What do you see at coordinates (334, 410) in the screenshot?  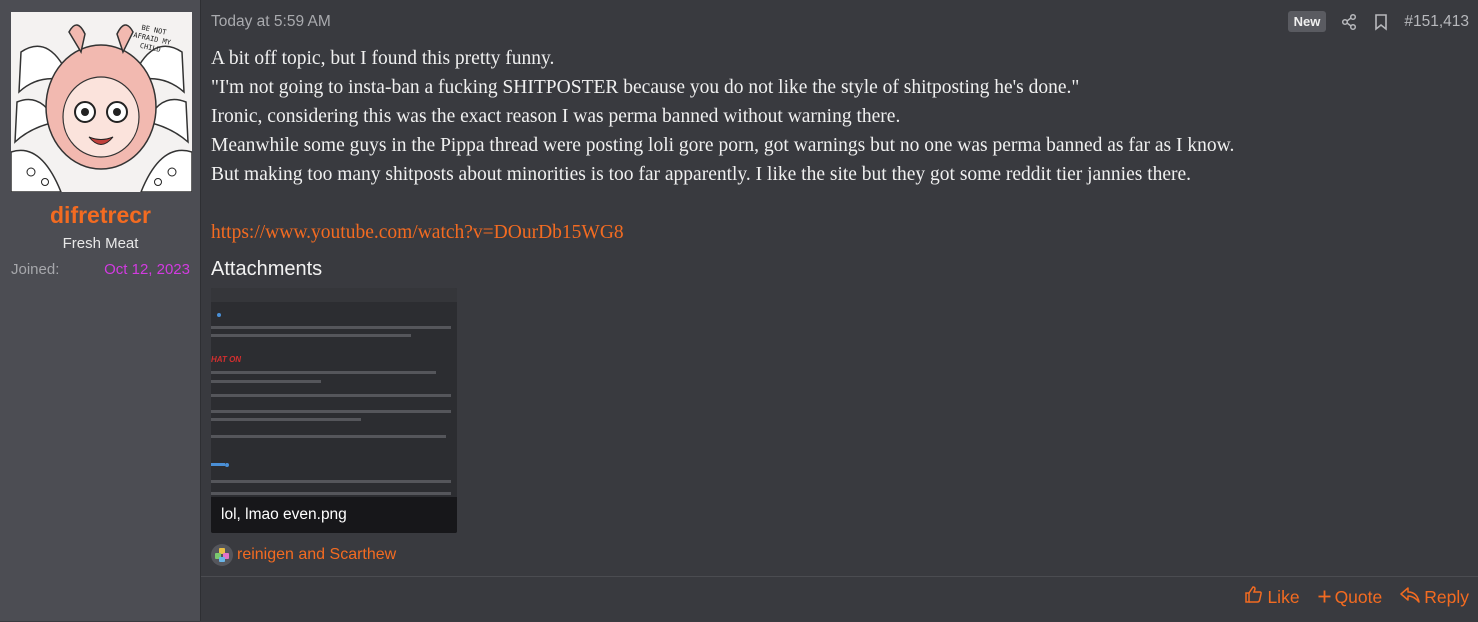 I see `attachment-thumbnail: HAT ON lol, lmao even.png` at bounding box center [334, 410].